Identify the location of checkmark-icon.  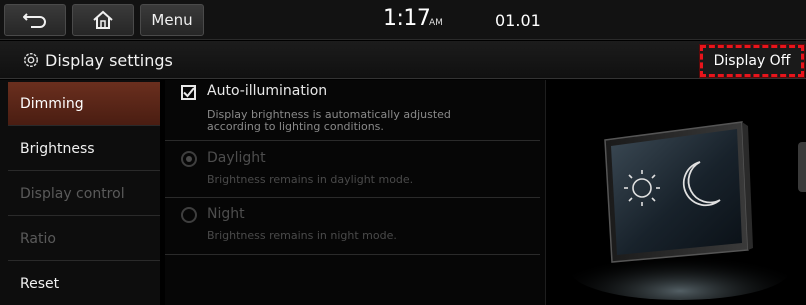
(189, 92).